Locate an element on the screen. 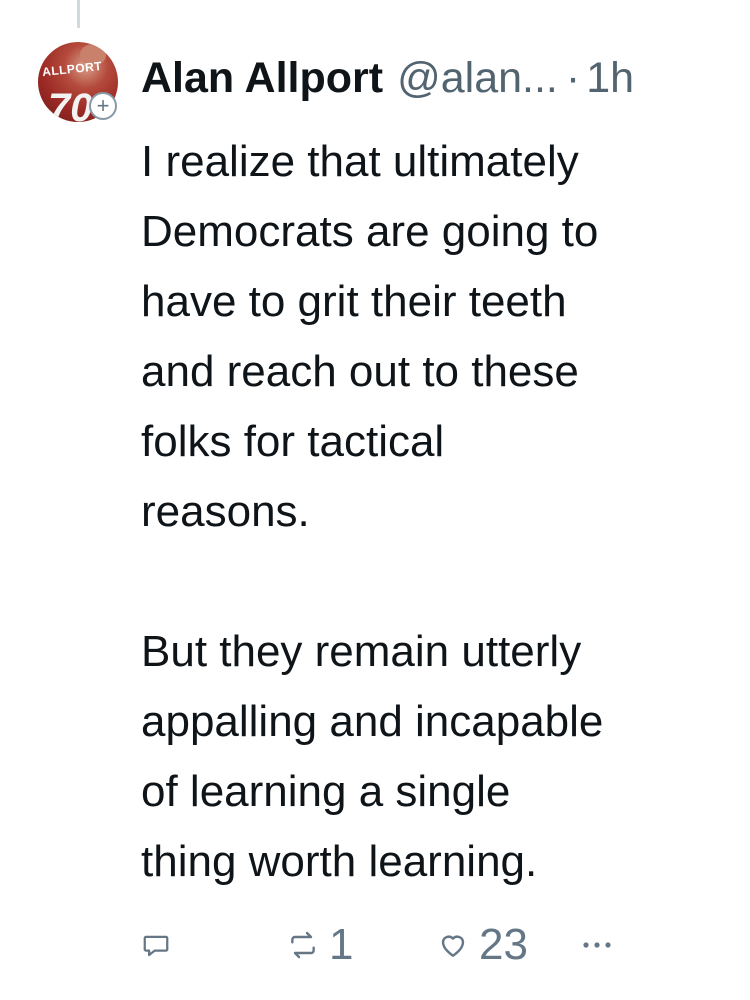 The height and width of the screenshot is (1000, 750). tweet-header: Alan Allport @alan... · 1h is located at coordinates (387, 78).